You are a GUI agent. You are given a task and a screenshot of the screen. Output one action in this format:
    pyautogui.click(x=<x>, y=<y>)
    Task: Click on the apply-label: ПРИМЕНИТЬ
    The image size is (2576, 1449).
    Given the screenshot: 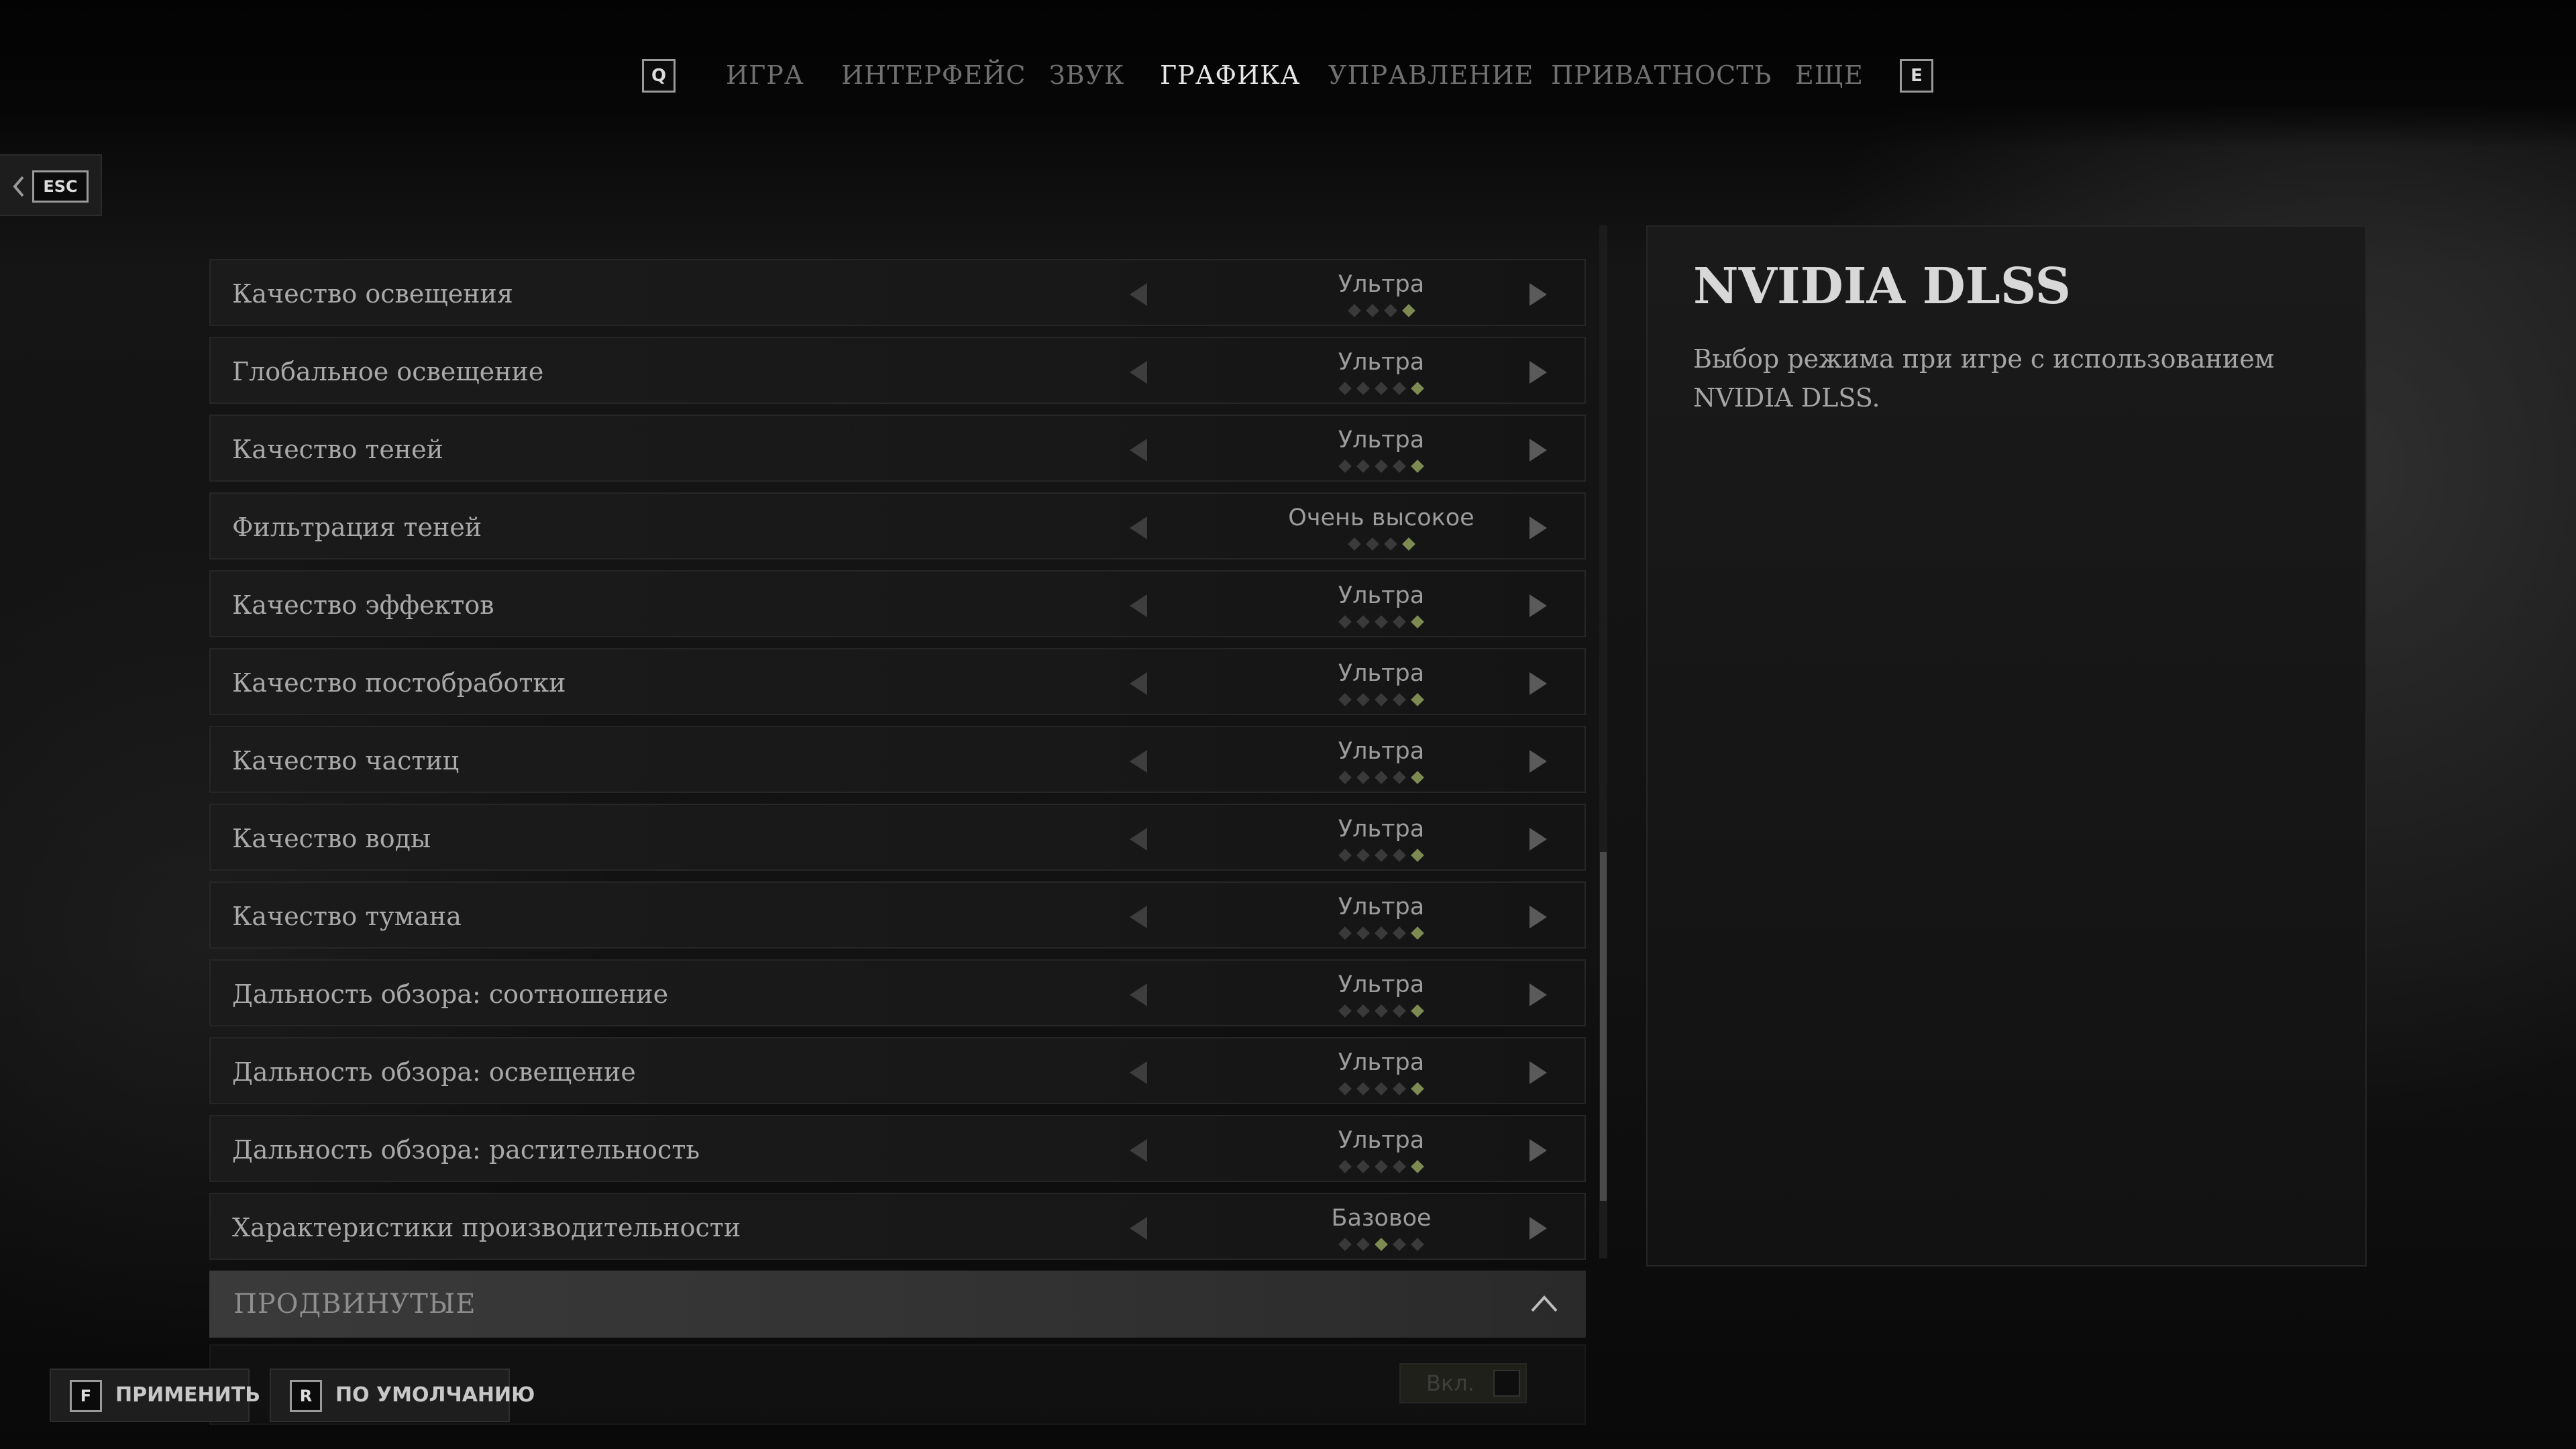 What is the action you would take?
    pyautogui.click(x=188, y=1395)
    